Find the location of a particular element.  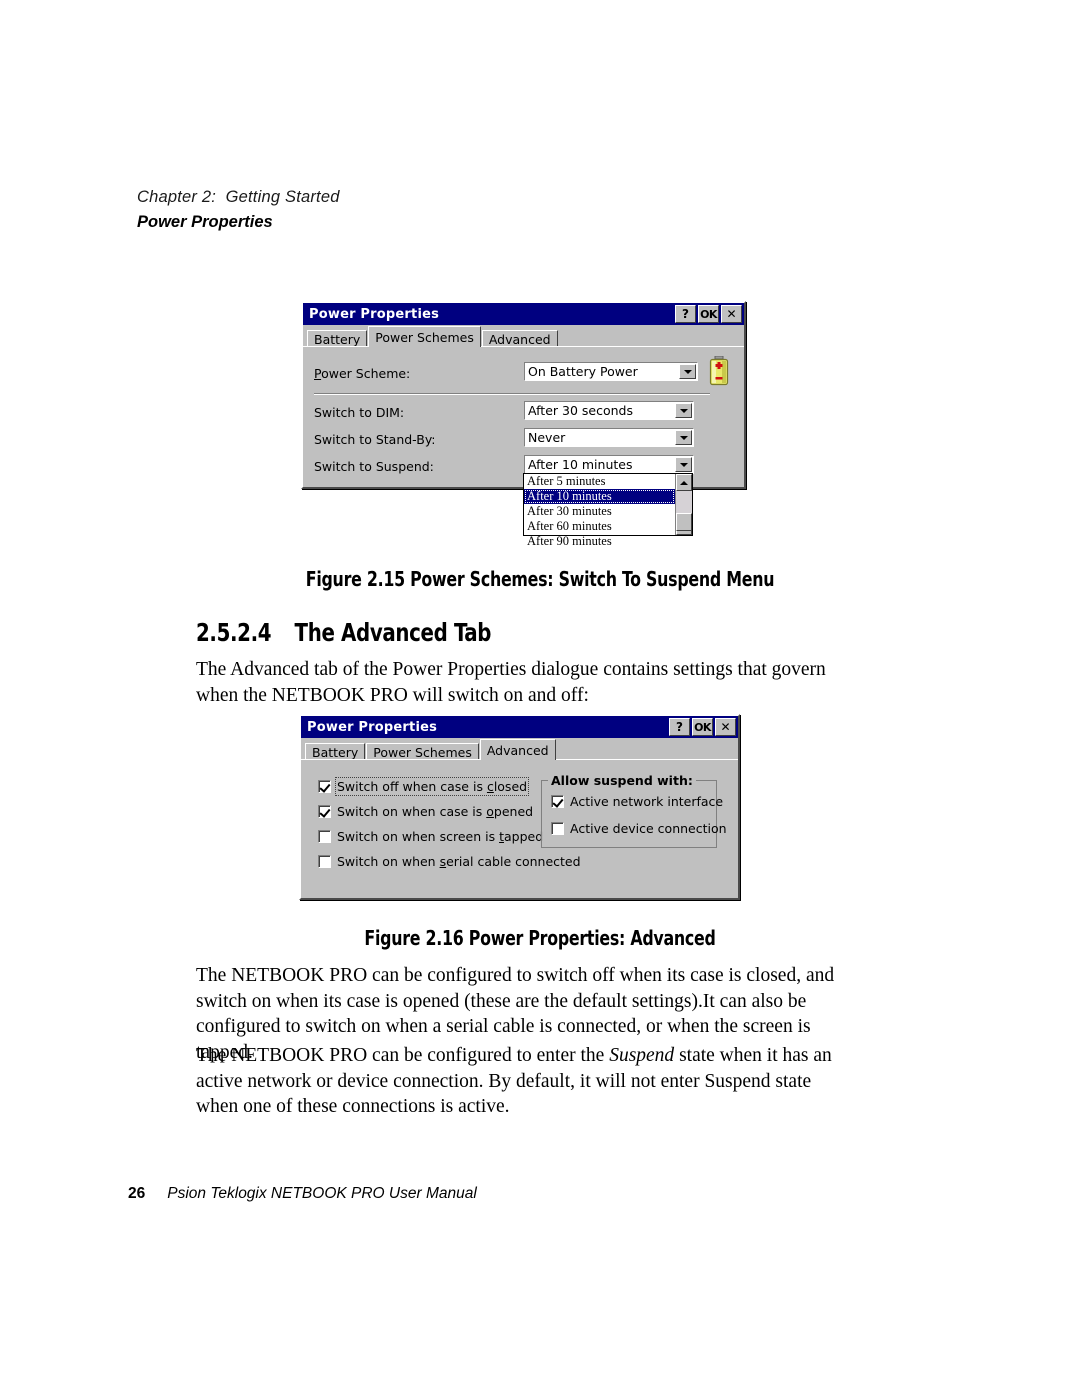

checkbox-label: Switch off when case is closed is located at coordinates (432, 786).